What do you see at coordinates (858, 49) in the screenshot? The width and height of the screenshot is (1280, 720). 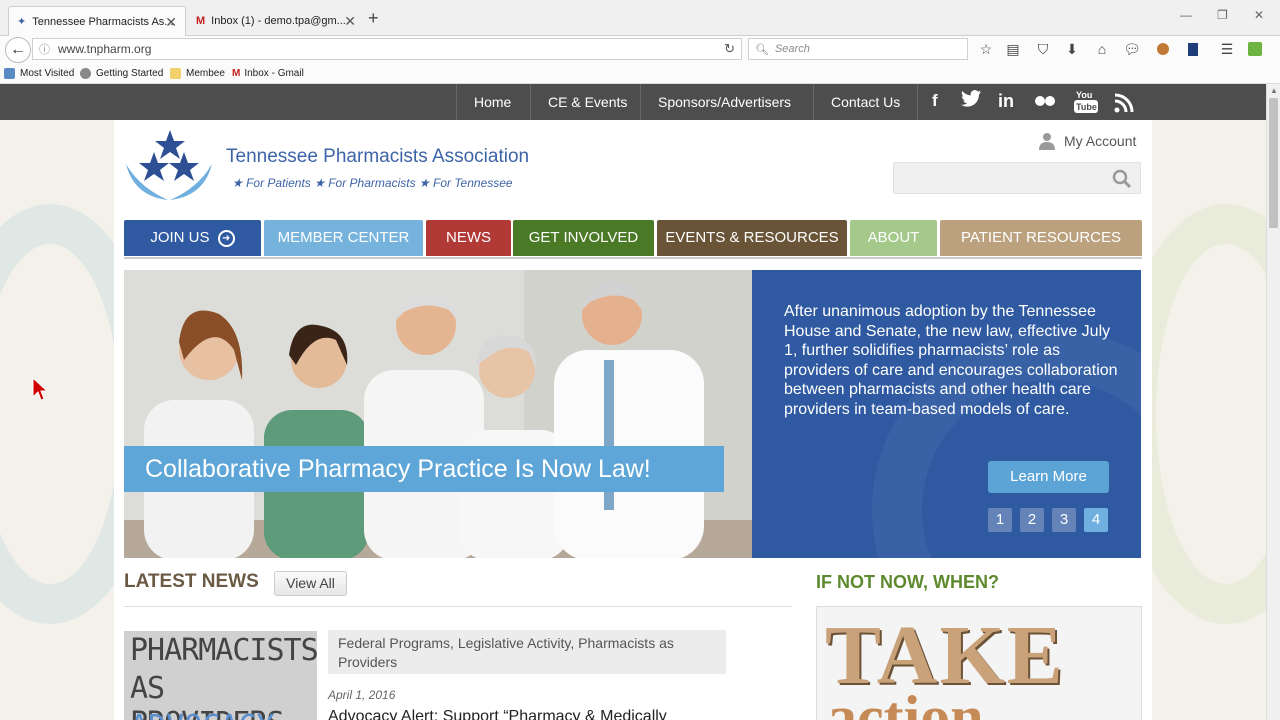 I see `browser-search-input: 🔍︎ Search` at bounding box center [858, 49].